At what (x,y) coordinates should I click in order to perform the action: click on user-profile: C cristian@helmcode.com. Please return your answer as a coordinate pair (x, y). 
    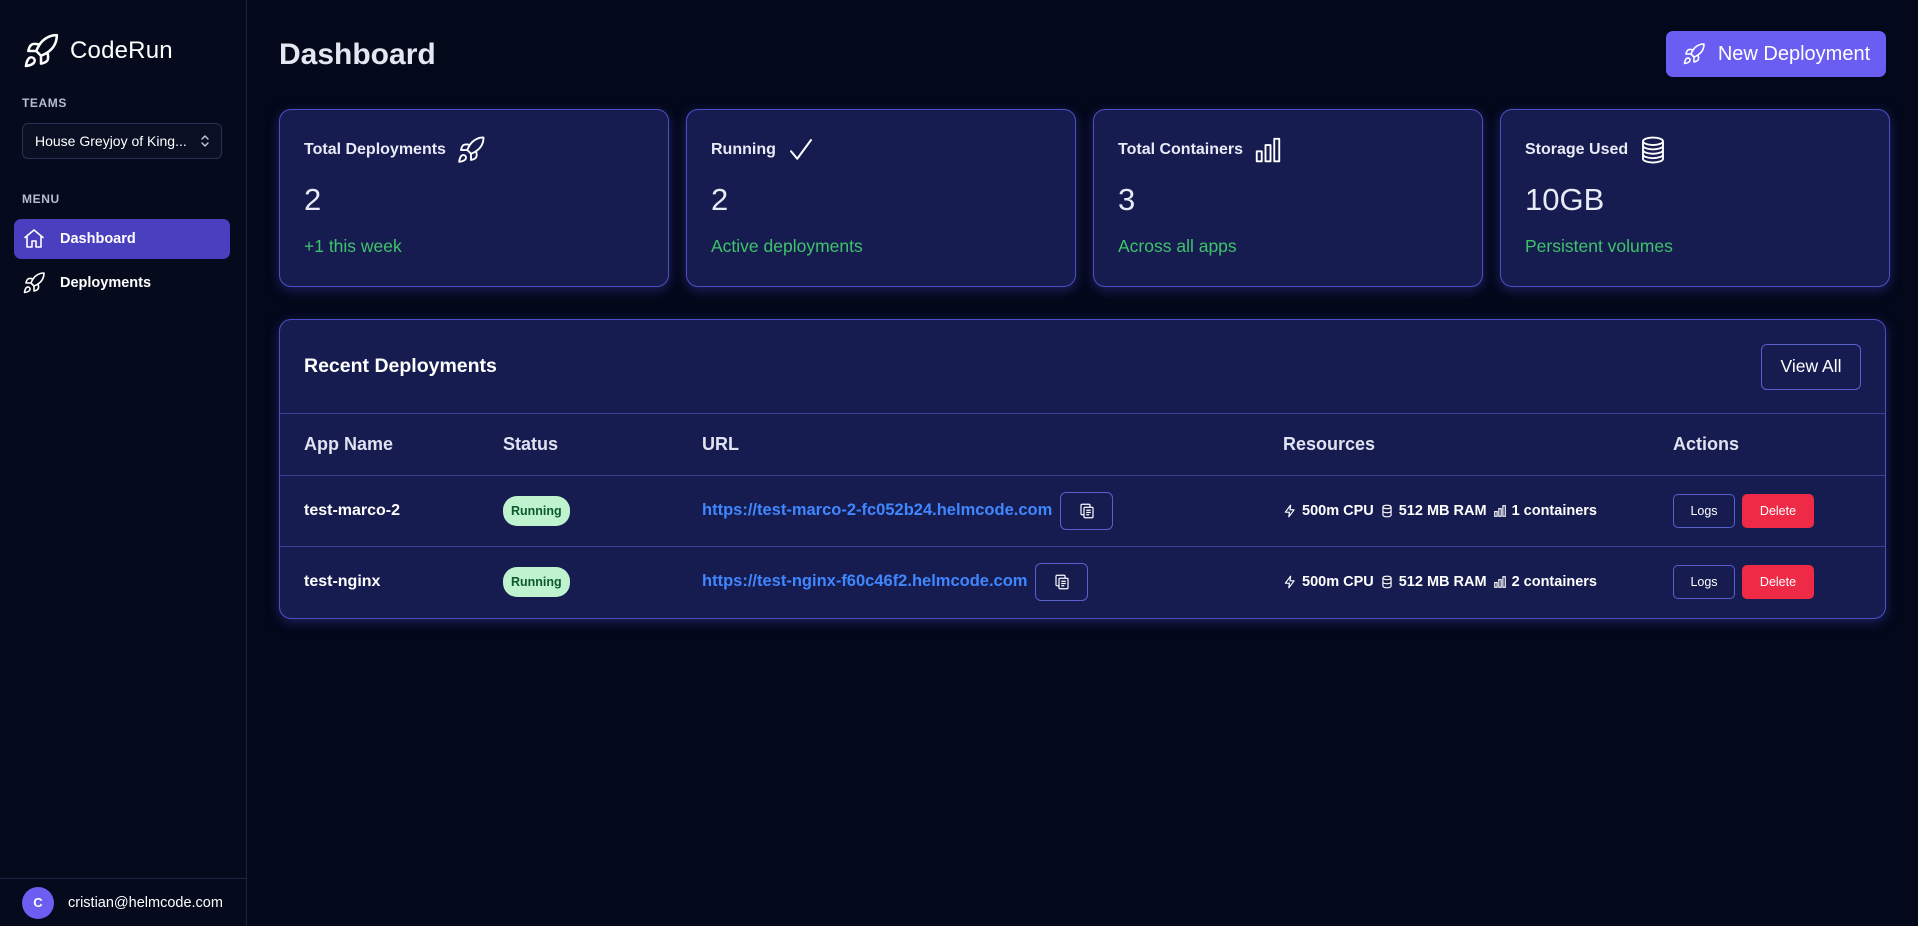
    Looking at the image, I should click on (123, 902).